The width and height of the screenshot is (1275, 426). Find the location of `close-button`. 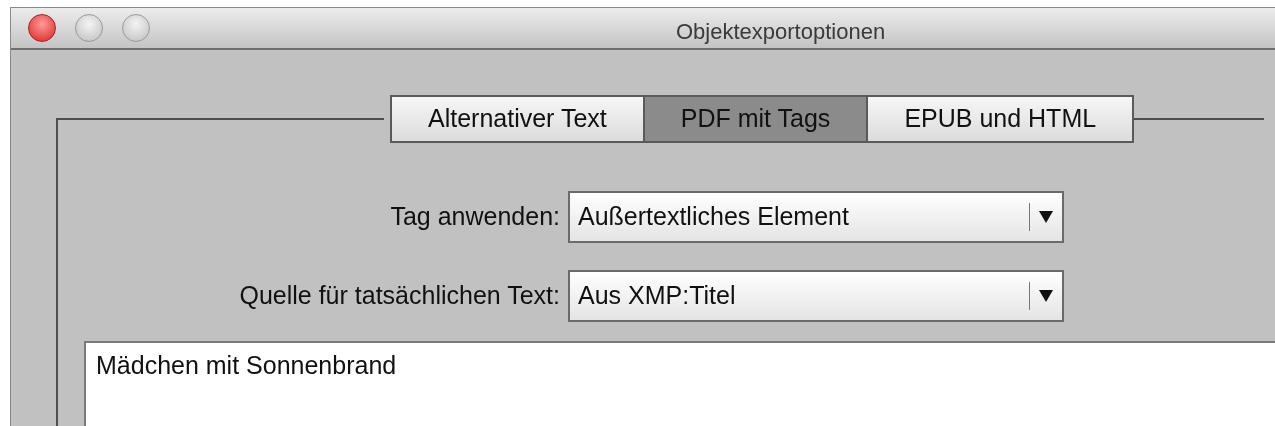

close-button is located at coordinates (42, 28).